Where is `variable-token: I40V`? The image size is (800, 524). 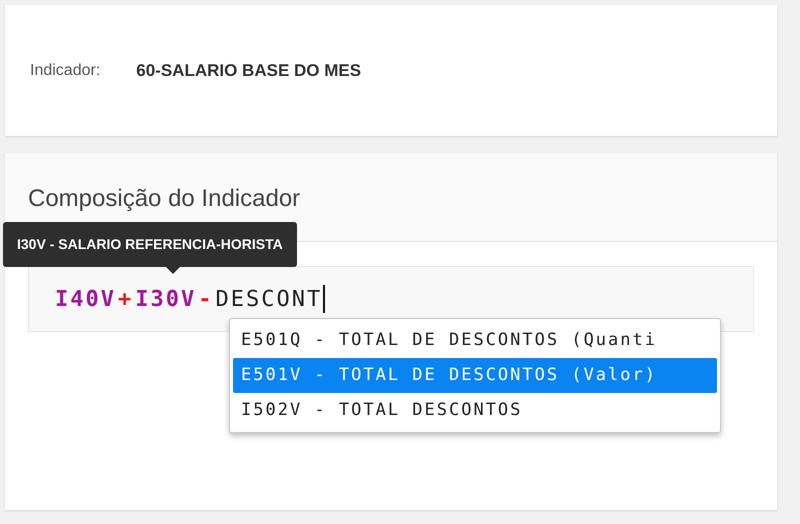 variable-token: I40V is located at coordinates (85, 300).